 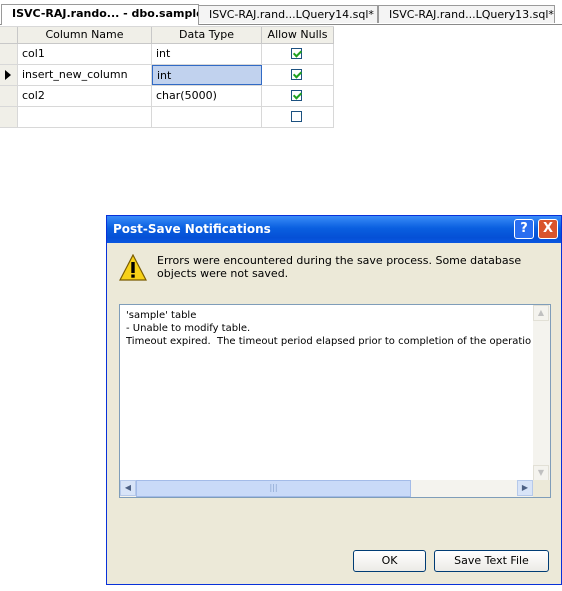 I want to click on details-line: - Unable to modify table., so click(x=188, y=328).